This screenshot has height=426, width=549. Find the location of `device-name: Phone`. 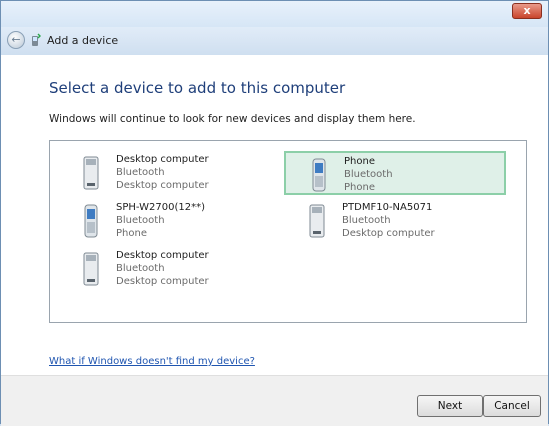

device-name: Phone is located at coordinates (359, 161).